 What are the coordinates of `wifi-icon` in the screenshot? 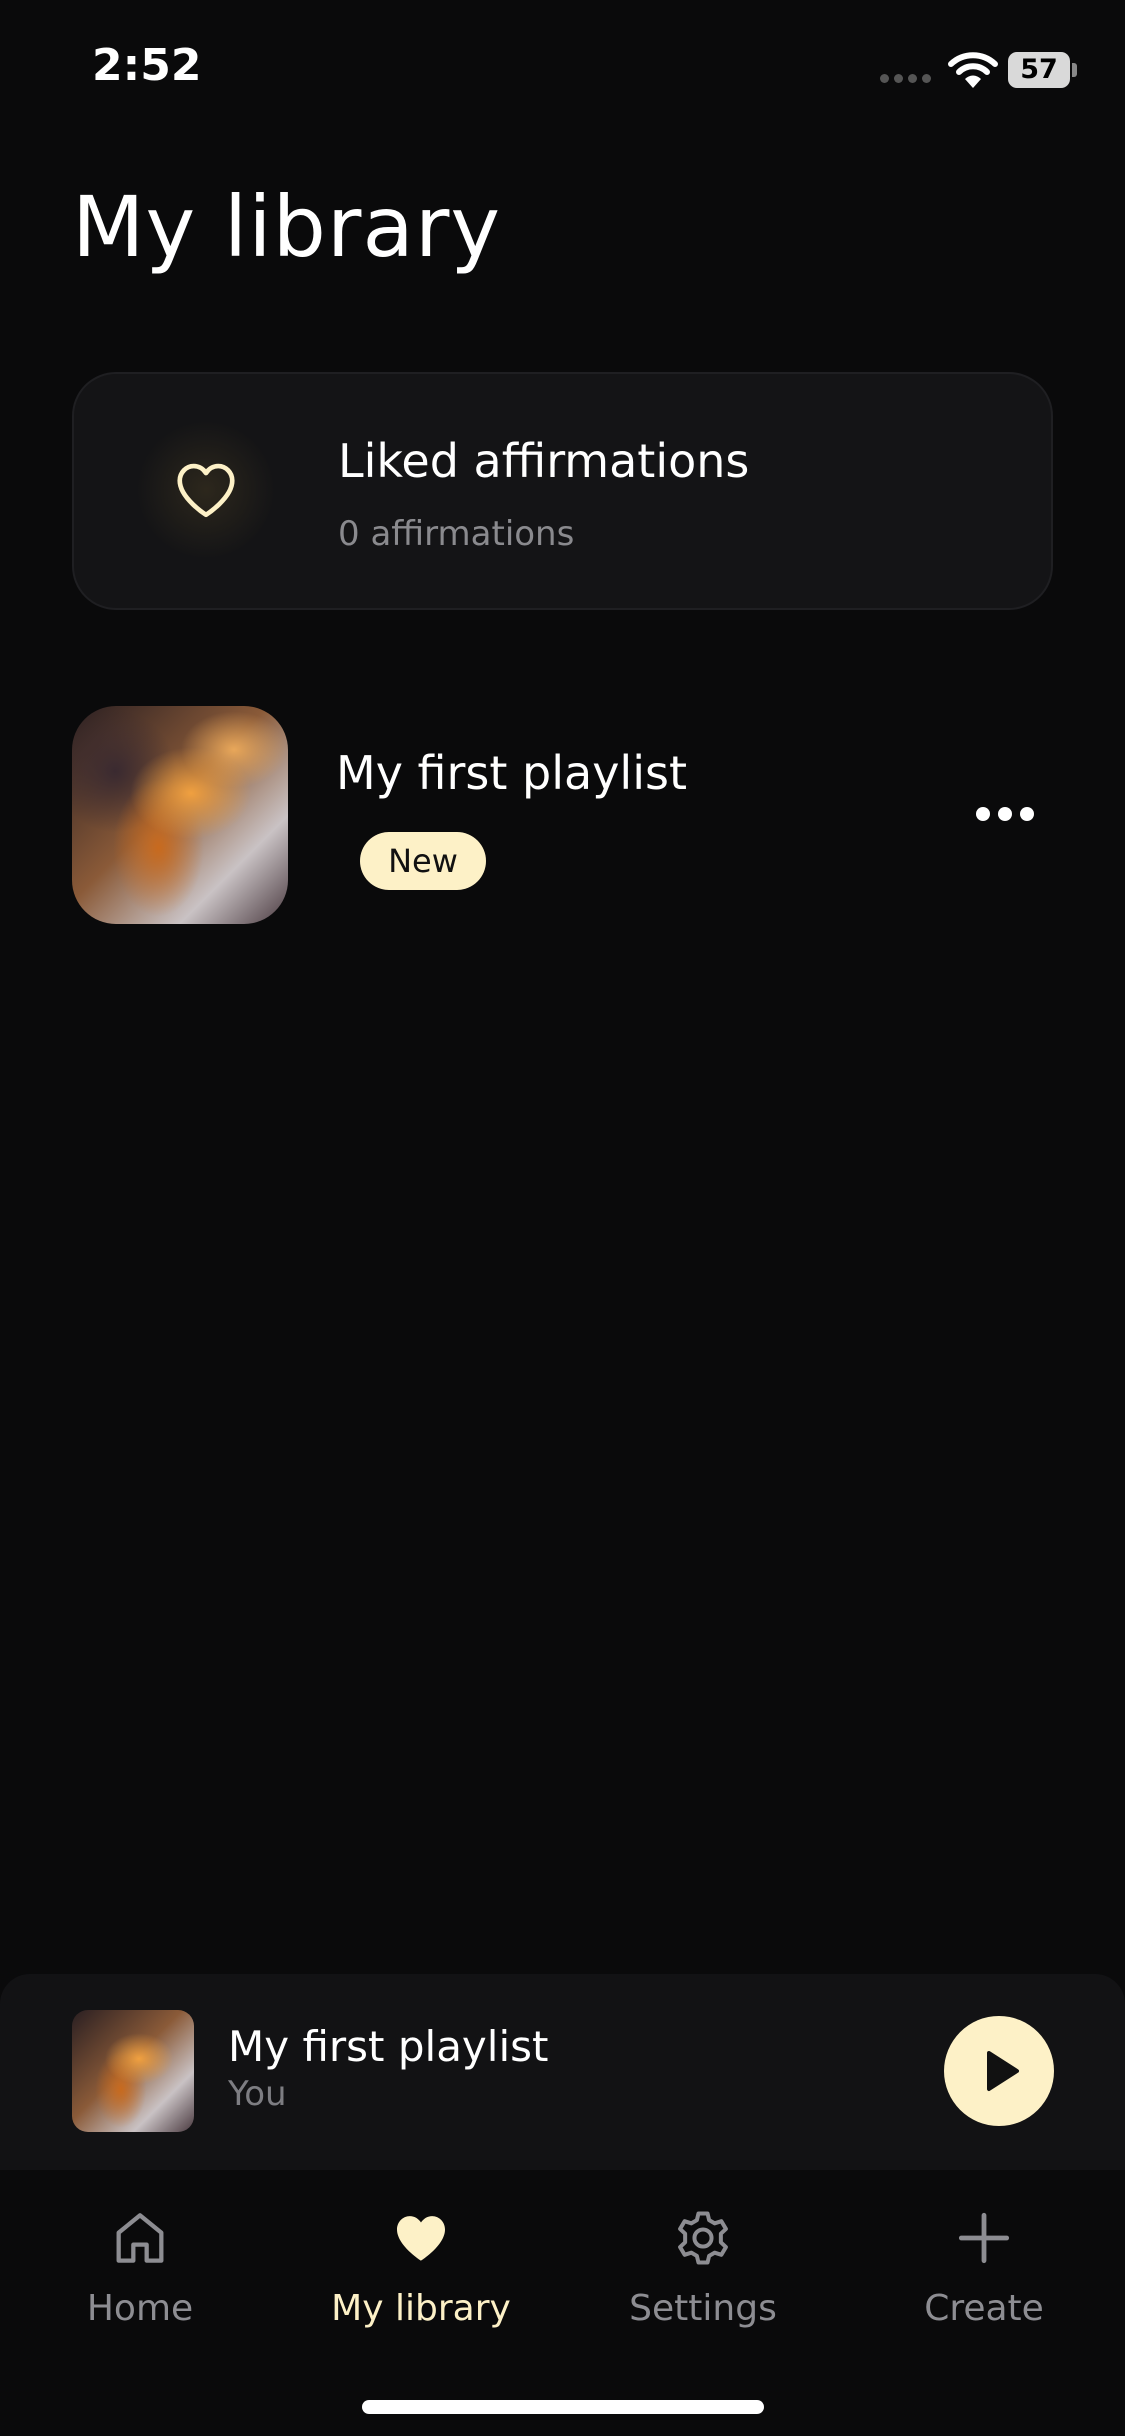 It's located at (973, 70).